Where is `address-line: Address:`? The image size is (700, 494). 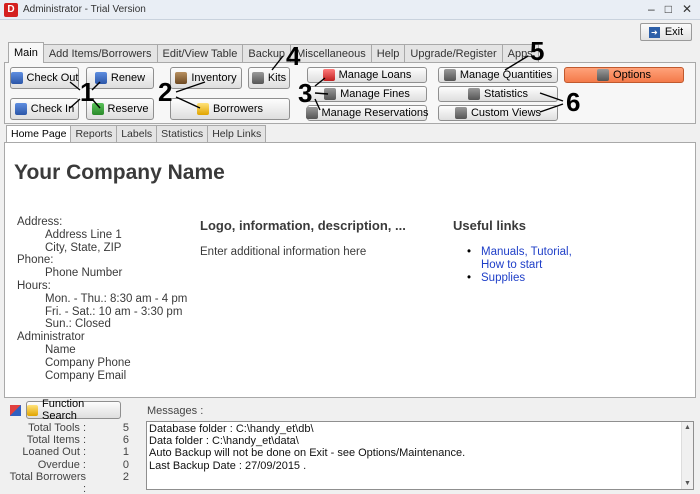
address-line: Address: is located at coordinates (40, 222).